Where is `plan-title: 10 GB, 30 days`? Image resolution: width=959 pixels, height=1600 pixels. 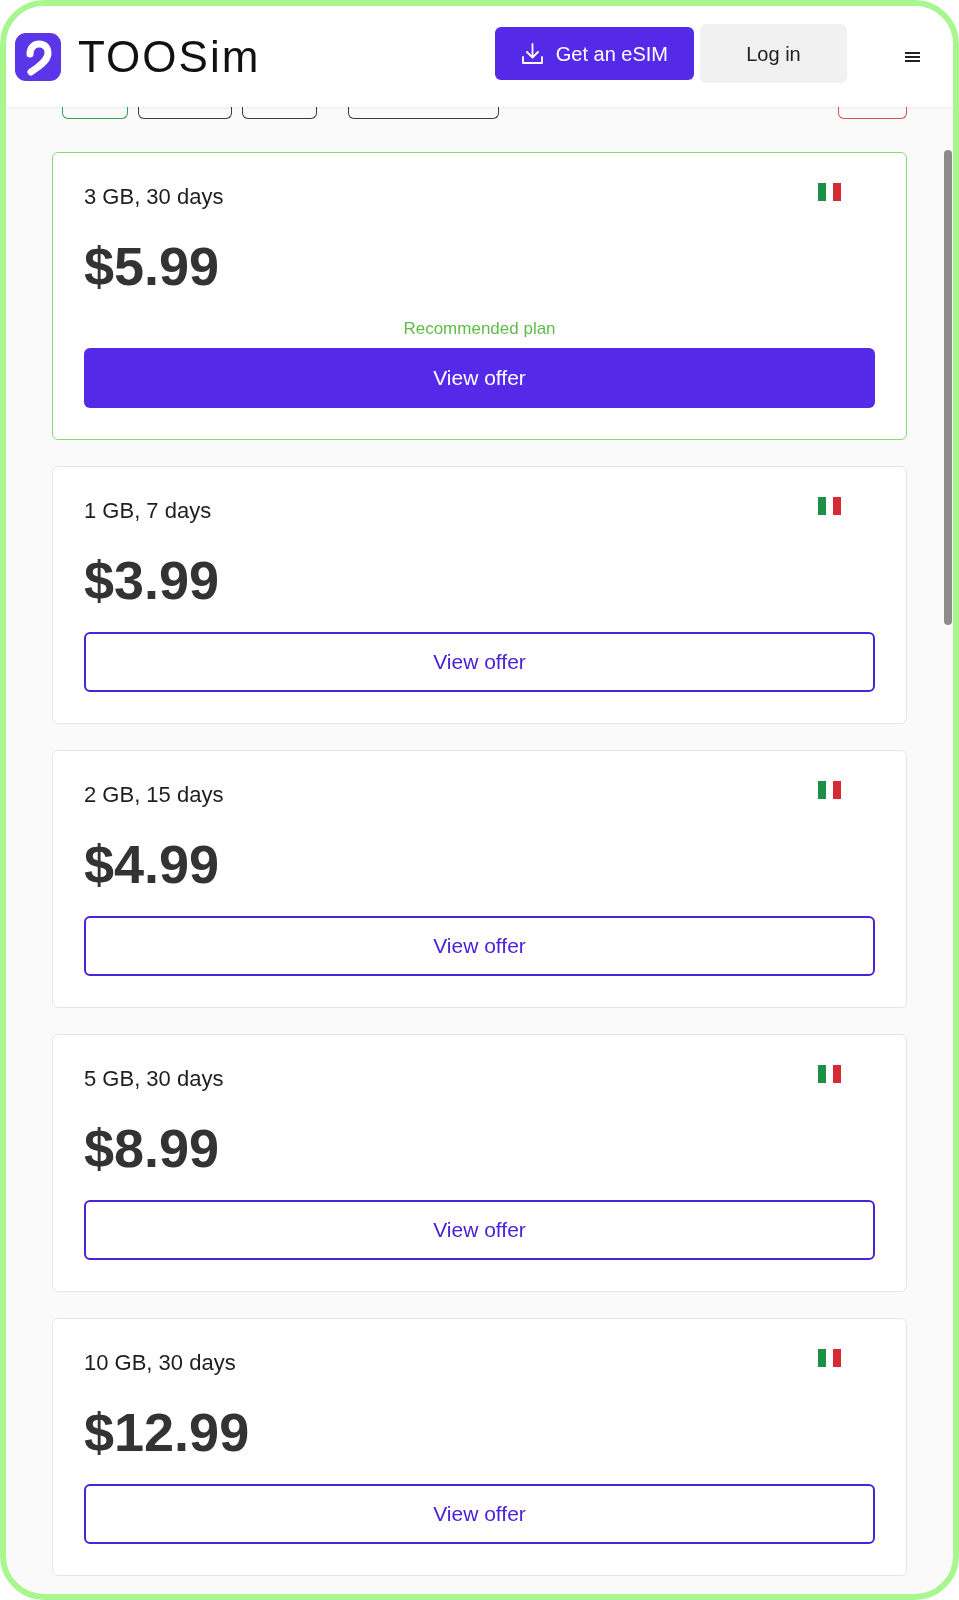 plan-title: 10 GB, 30 days is located at coordinates (160, 1363).